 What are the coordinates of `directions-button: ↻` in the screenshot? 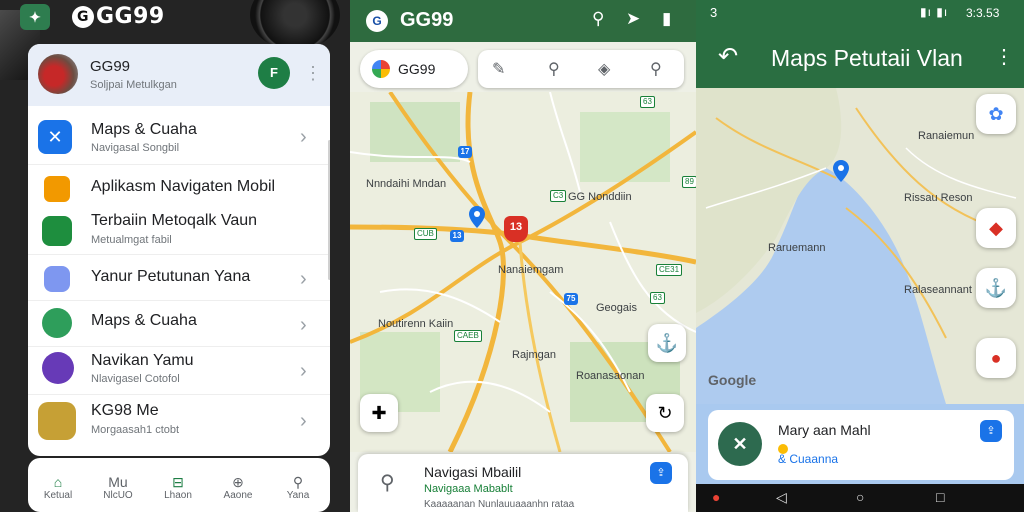 It's located at (665, 413).